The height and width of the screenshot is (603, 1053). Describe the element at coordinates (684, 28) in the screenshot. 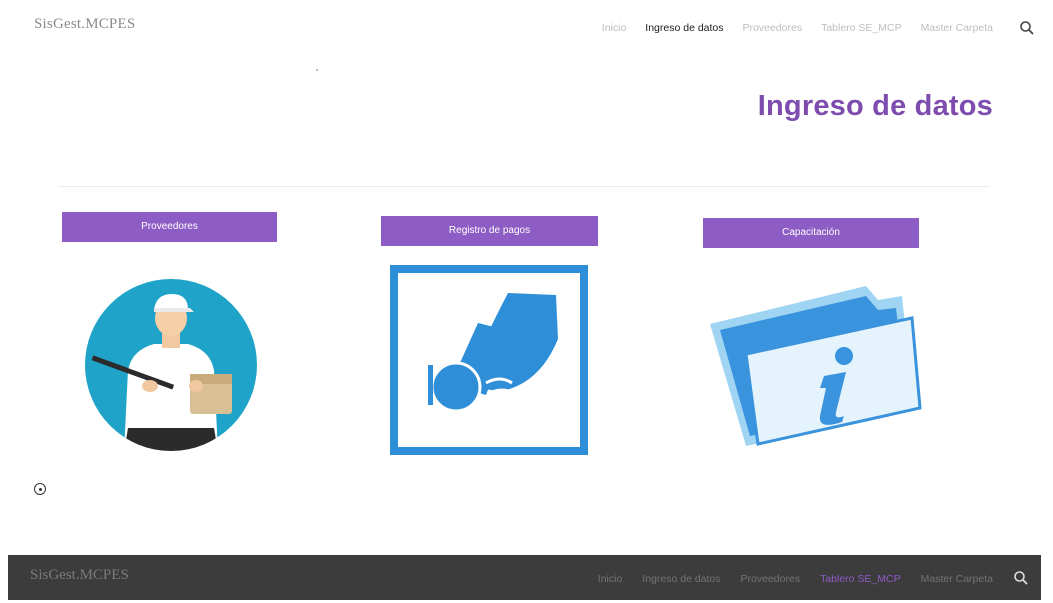

I see `nav-item-ingreso-de-datos: Ingreso de datos` at that location.